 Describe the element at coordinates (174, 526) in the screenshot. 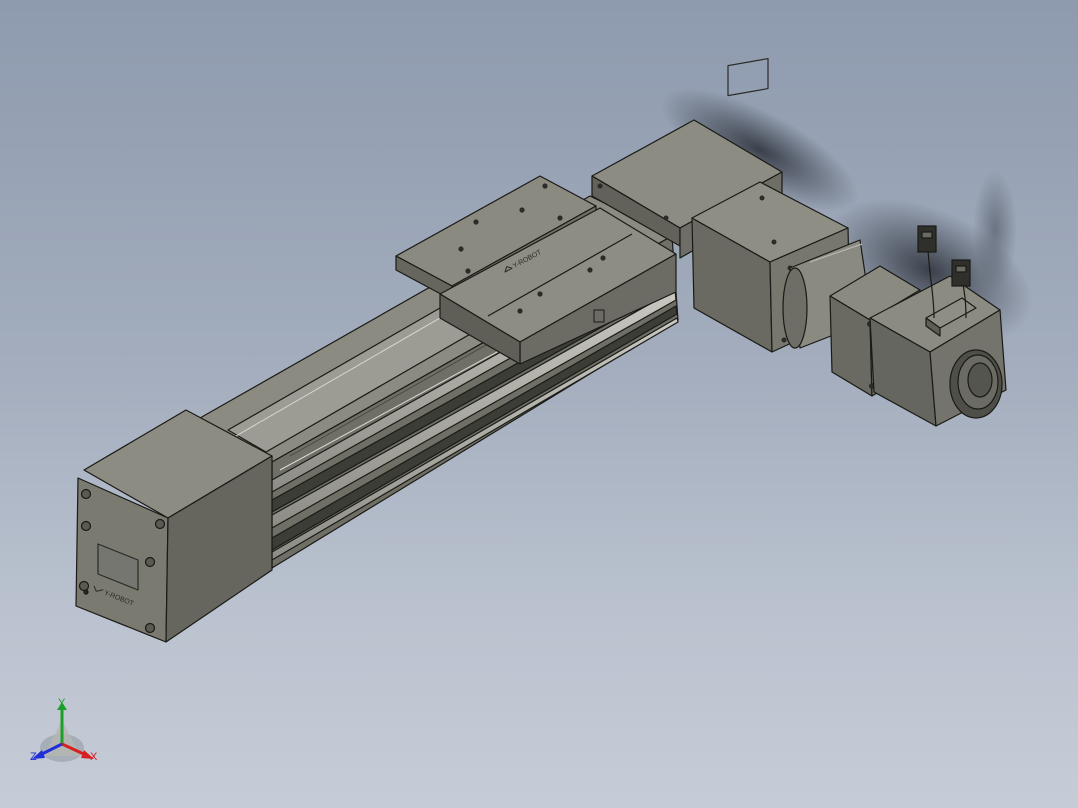

I see `front-end-cap: Y-ROBOT` at that location.